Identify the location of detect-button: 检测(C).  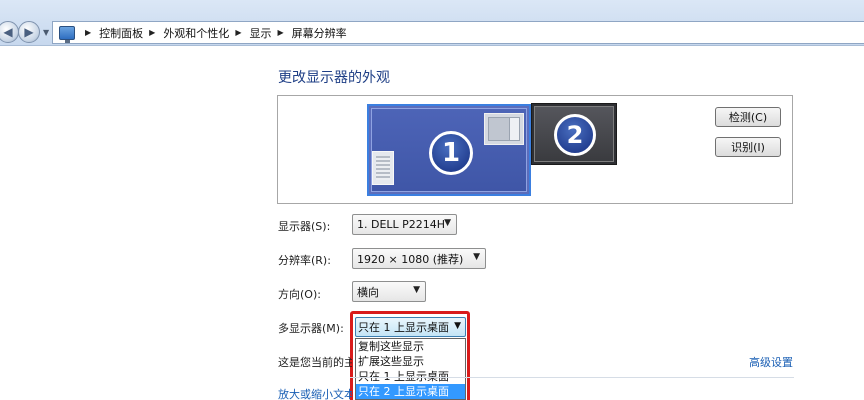
(748, 117).